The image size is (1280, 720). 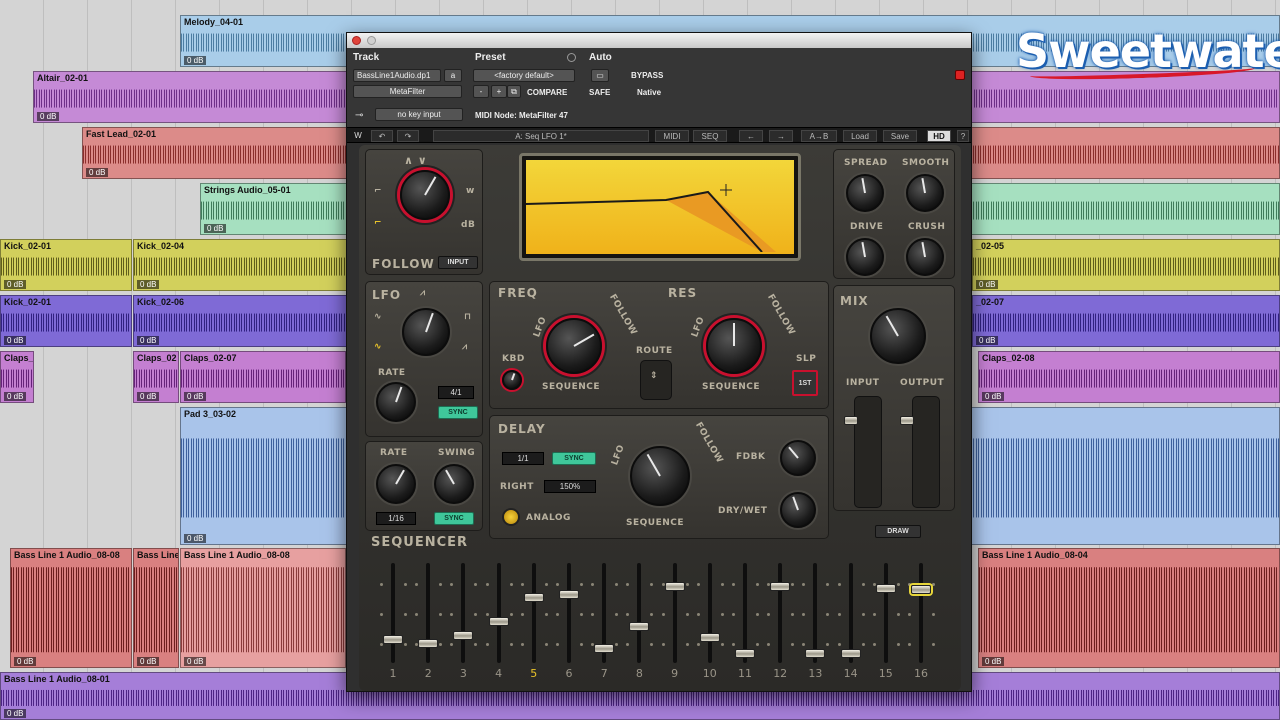 What do you see at coordinates (396, 484) in the screenshot?
I see `seq-rate-knob` at bounding box center [396, 484].